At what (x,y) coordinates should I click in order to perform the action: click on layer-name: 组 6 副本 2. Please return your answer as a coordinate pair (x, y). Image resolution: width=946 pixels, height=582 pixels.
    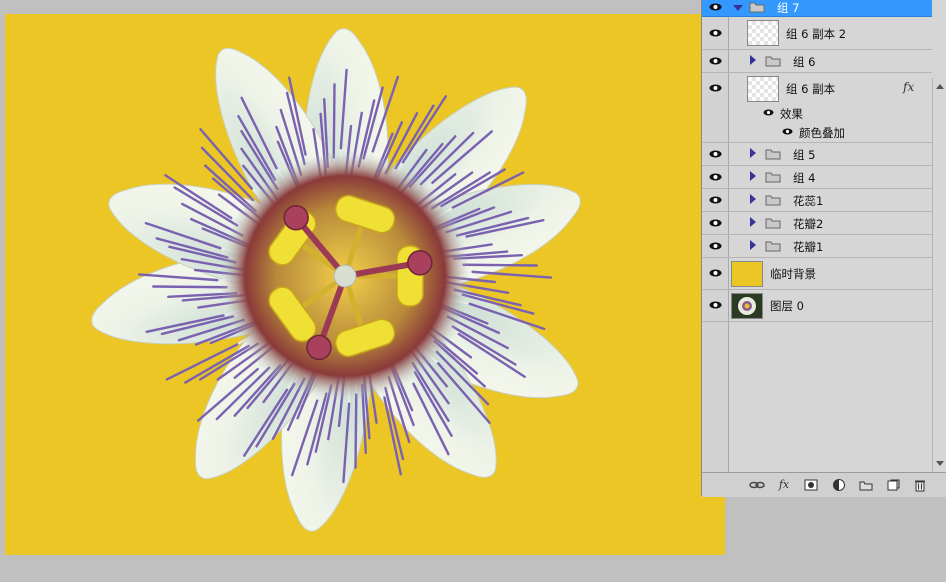
    Looking at the image, I should click on (816, 34).